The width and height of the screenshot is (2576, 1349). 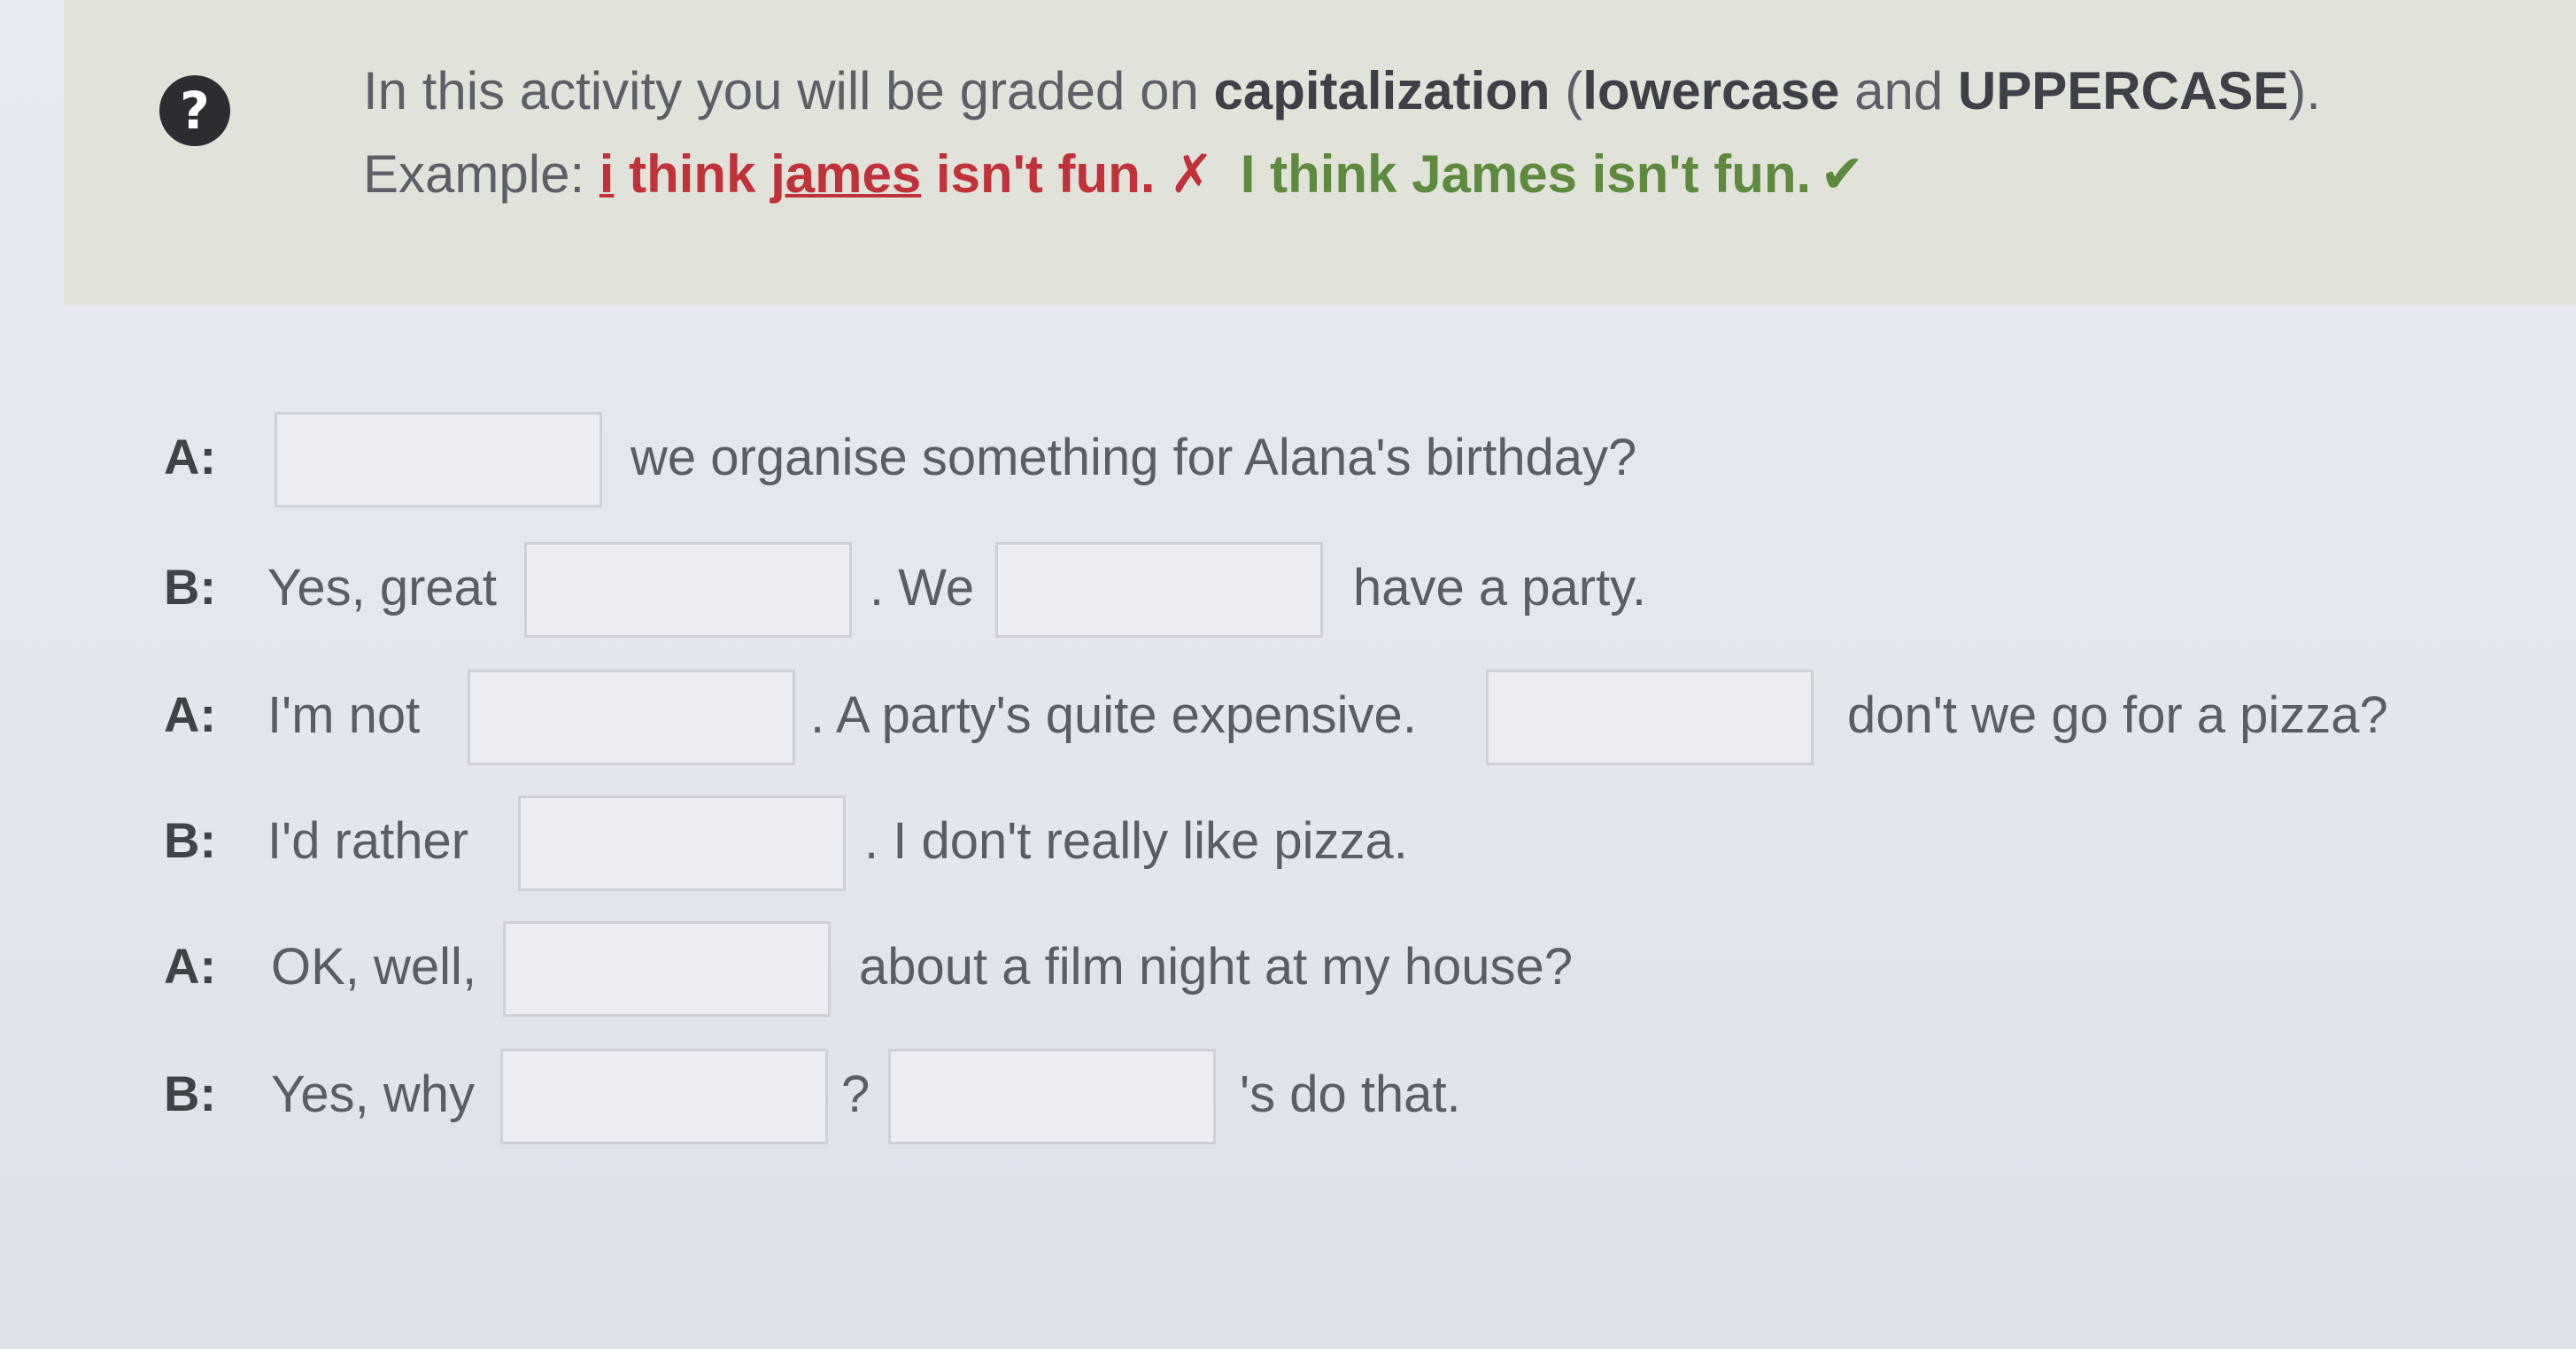 What do you see at coordinates (607, 174) in the screenshot?
I see `example-wrong-word-i: i` at bounding box center [607, 174].